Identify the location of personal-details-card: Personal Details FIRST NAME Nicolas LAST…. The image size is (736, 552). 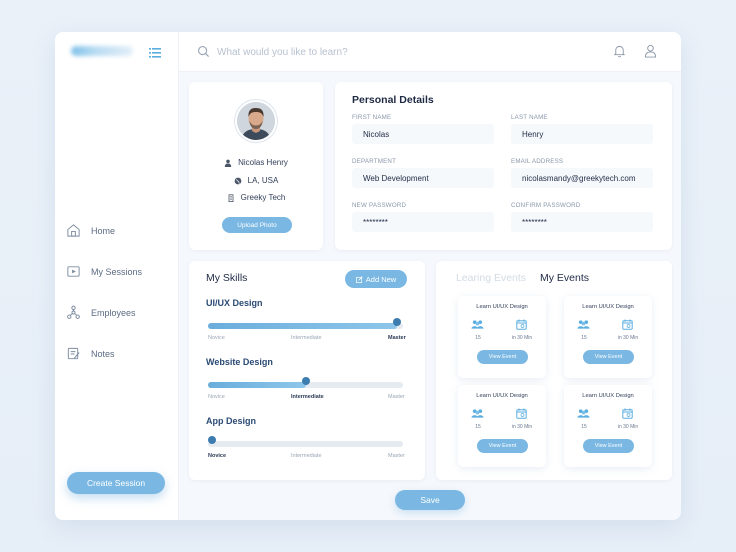
(503, 166).